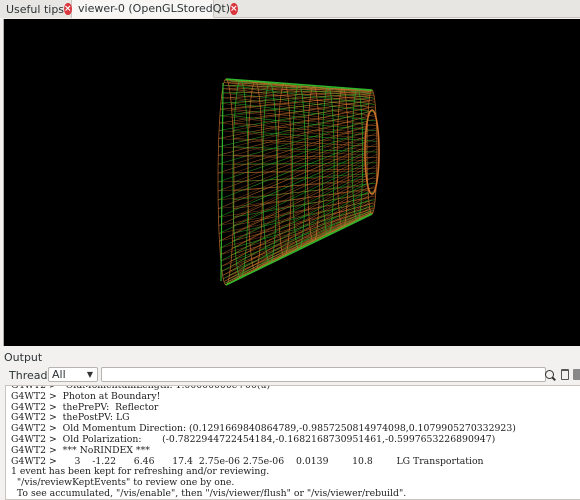  I want to click on tab-label: viewer-0 (OpenGLStoredQt), so click(154, 8).